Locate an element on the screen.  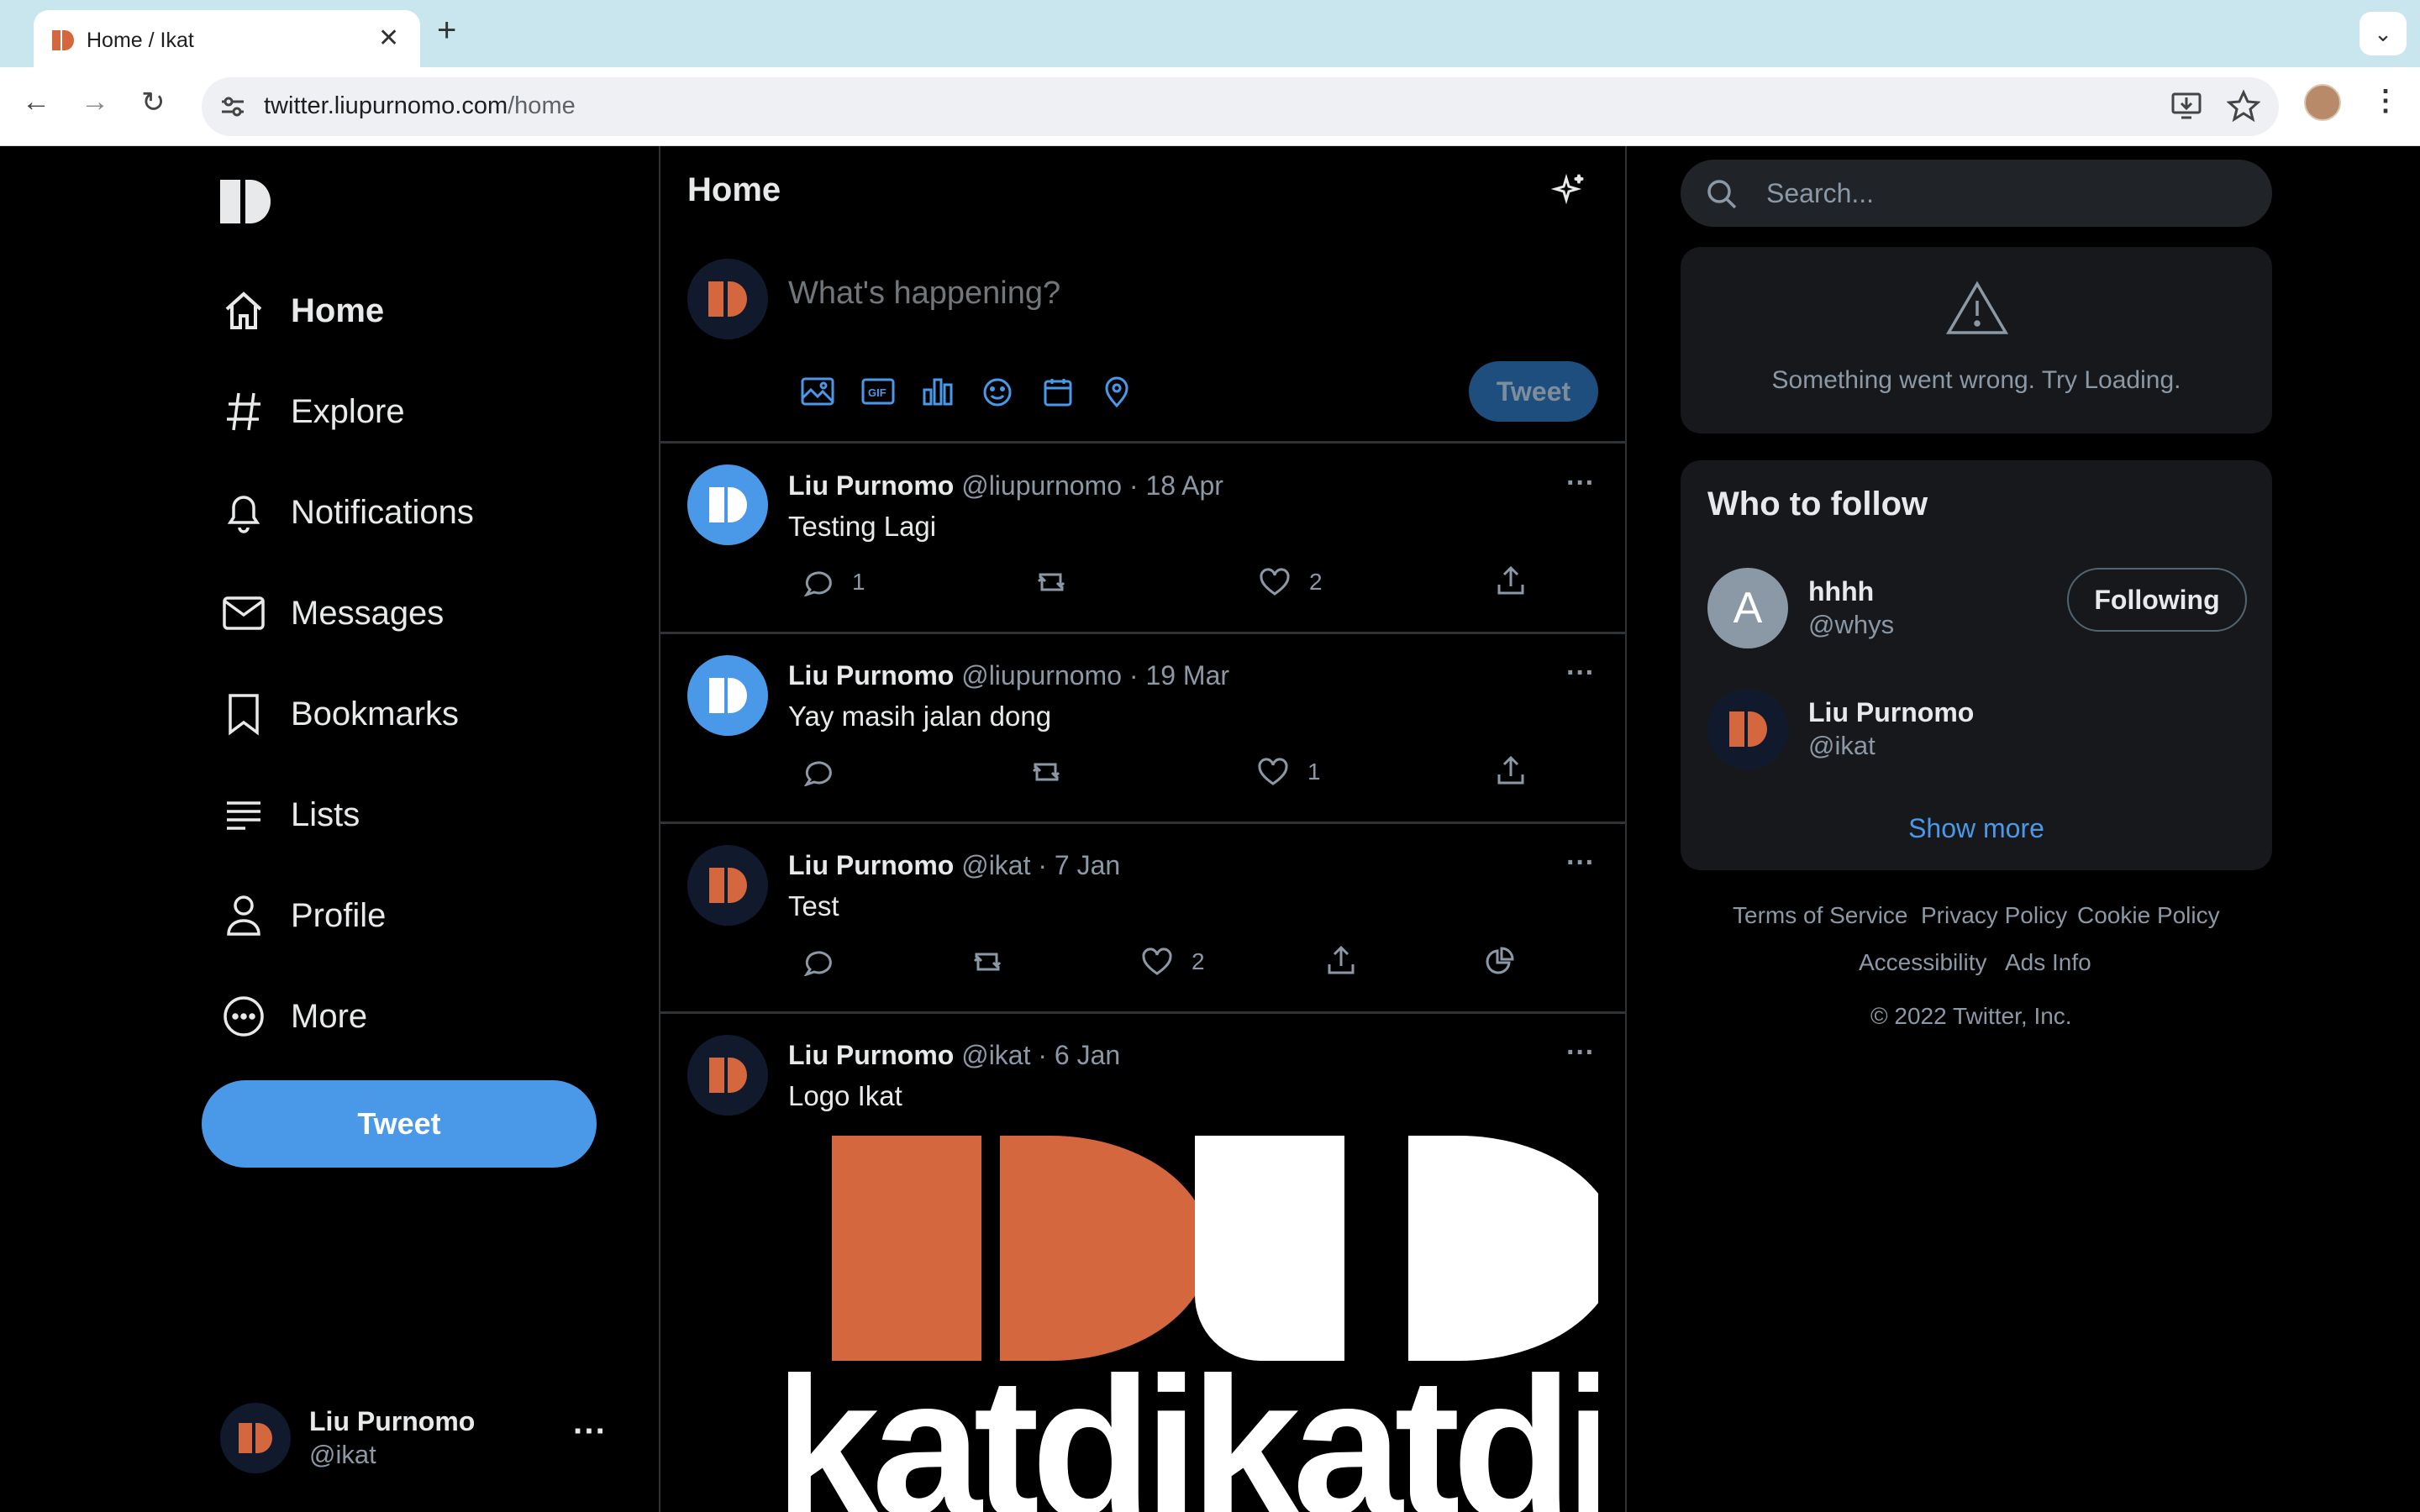
nav-item-lists: Lists is located at coordinates (290, 814).